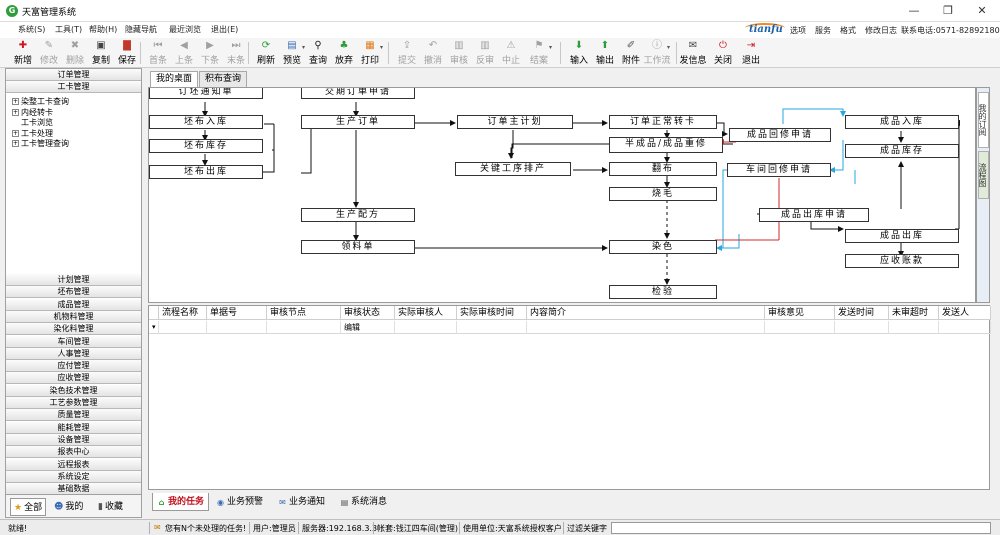 This screenshot has height=535, width=1000. What do you see at coordinates (363, 502) in the screenshot?
I see `task-tab-system-message: ▤ 系统消息` at bounding box center [363, 502].